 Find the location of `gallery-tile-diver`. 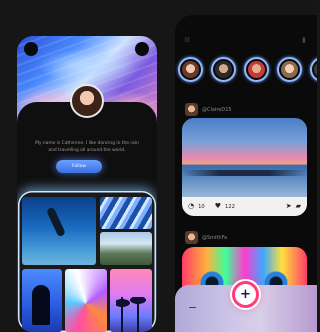

gallery-tile-diver is located at coordinates (59, 231).